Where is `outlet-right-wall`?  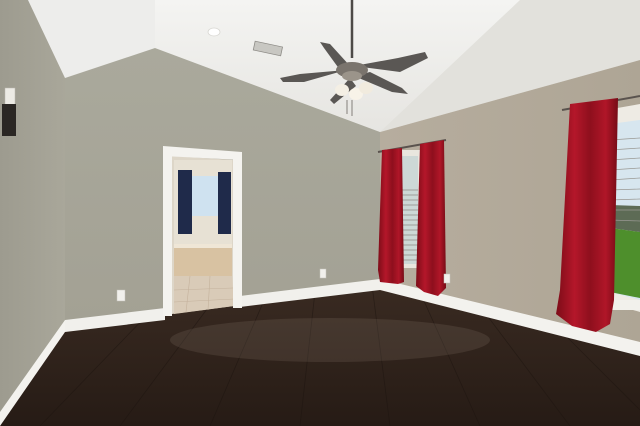
outlet-right-wall is located at coordinates (447, 278).